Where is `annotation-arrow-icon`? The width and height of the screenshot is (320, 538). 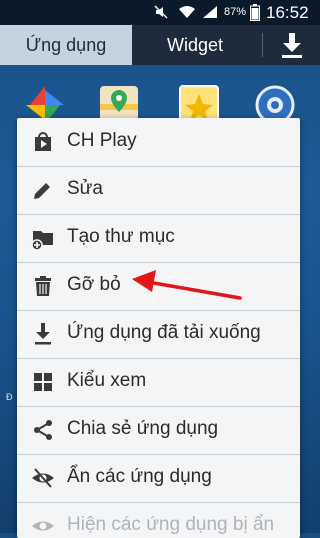 annotation-arrow-icon is located at coordinates (187, 285).